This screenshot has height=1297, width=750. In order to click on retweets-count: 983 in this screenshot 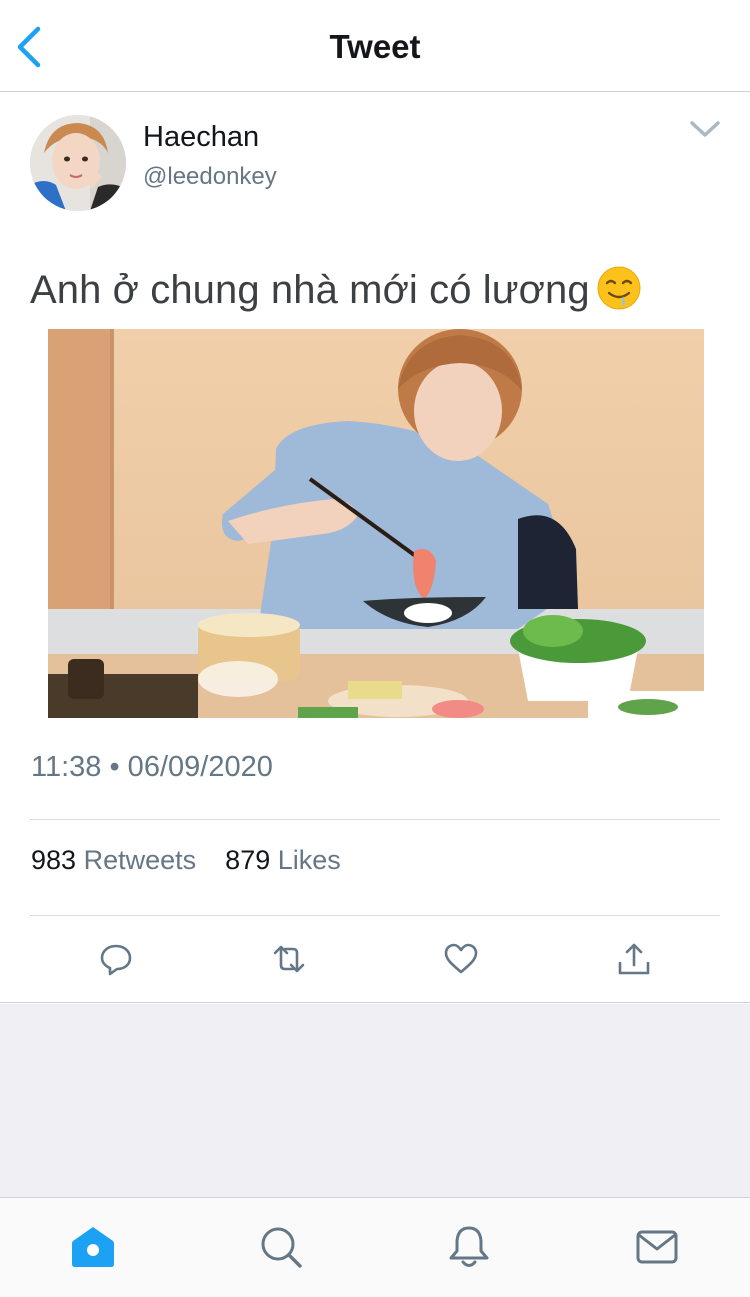, I will do `click(53, 860)`.